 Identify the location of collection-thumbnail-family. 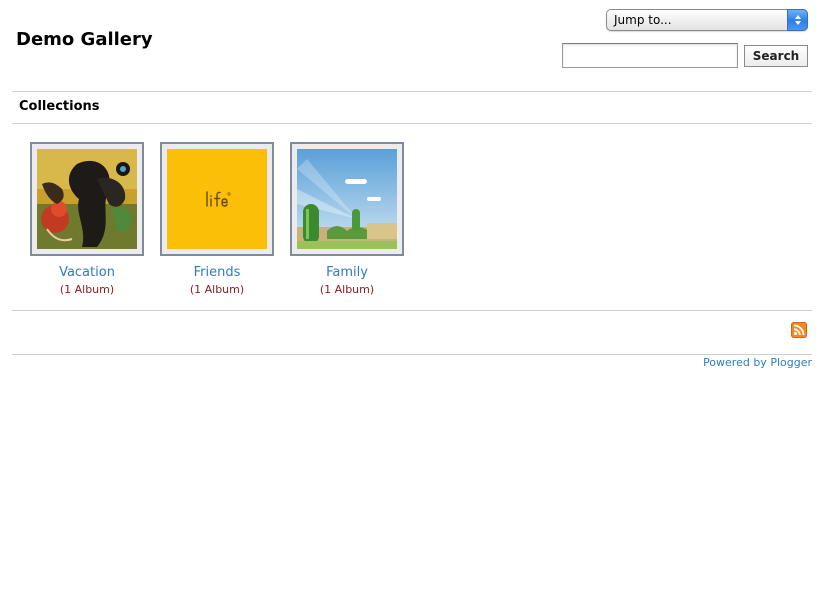
(347, 199).